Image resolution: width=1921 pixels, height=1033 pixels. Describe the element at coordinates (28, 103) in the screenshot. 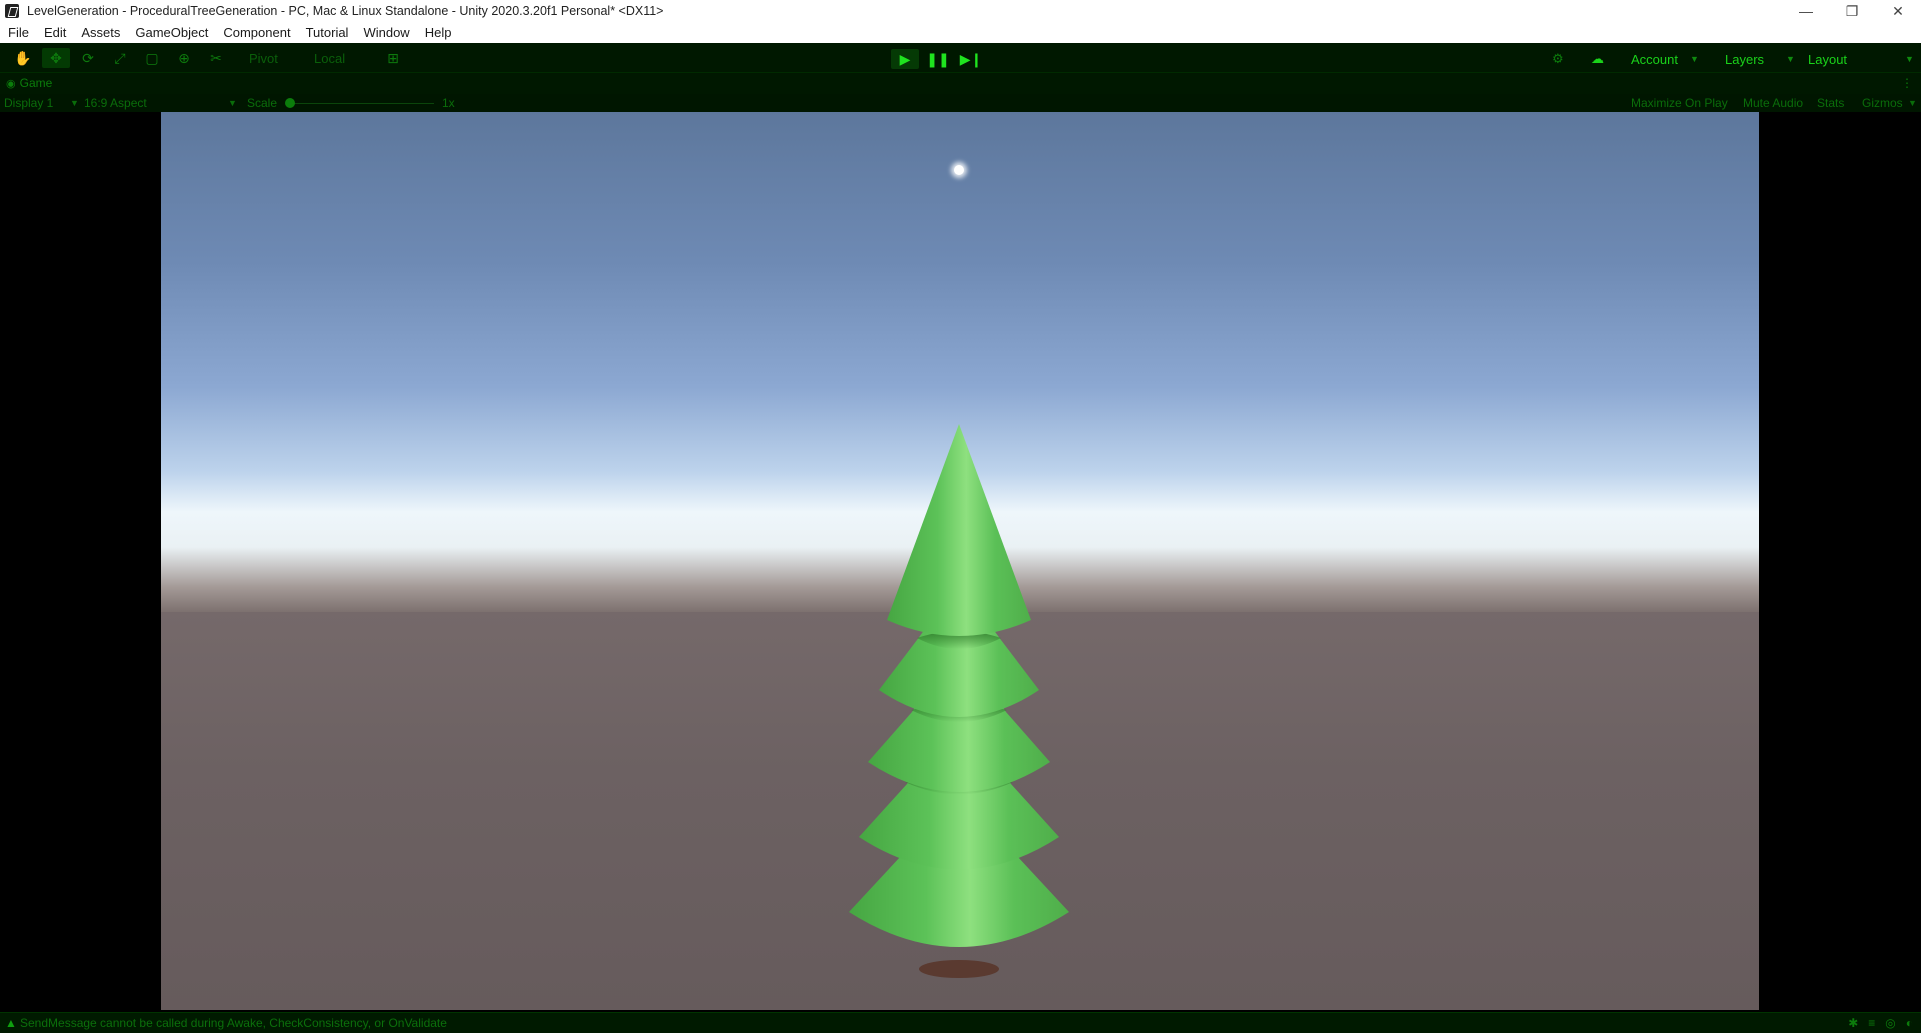

I see `display-dropdown: Display 1` at that location.